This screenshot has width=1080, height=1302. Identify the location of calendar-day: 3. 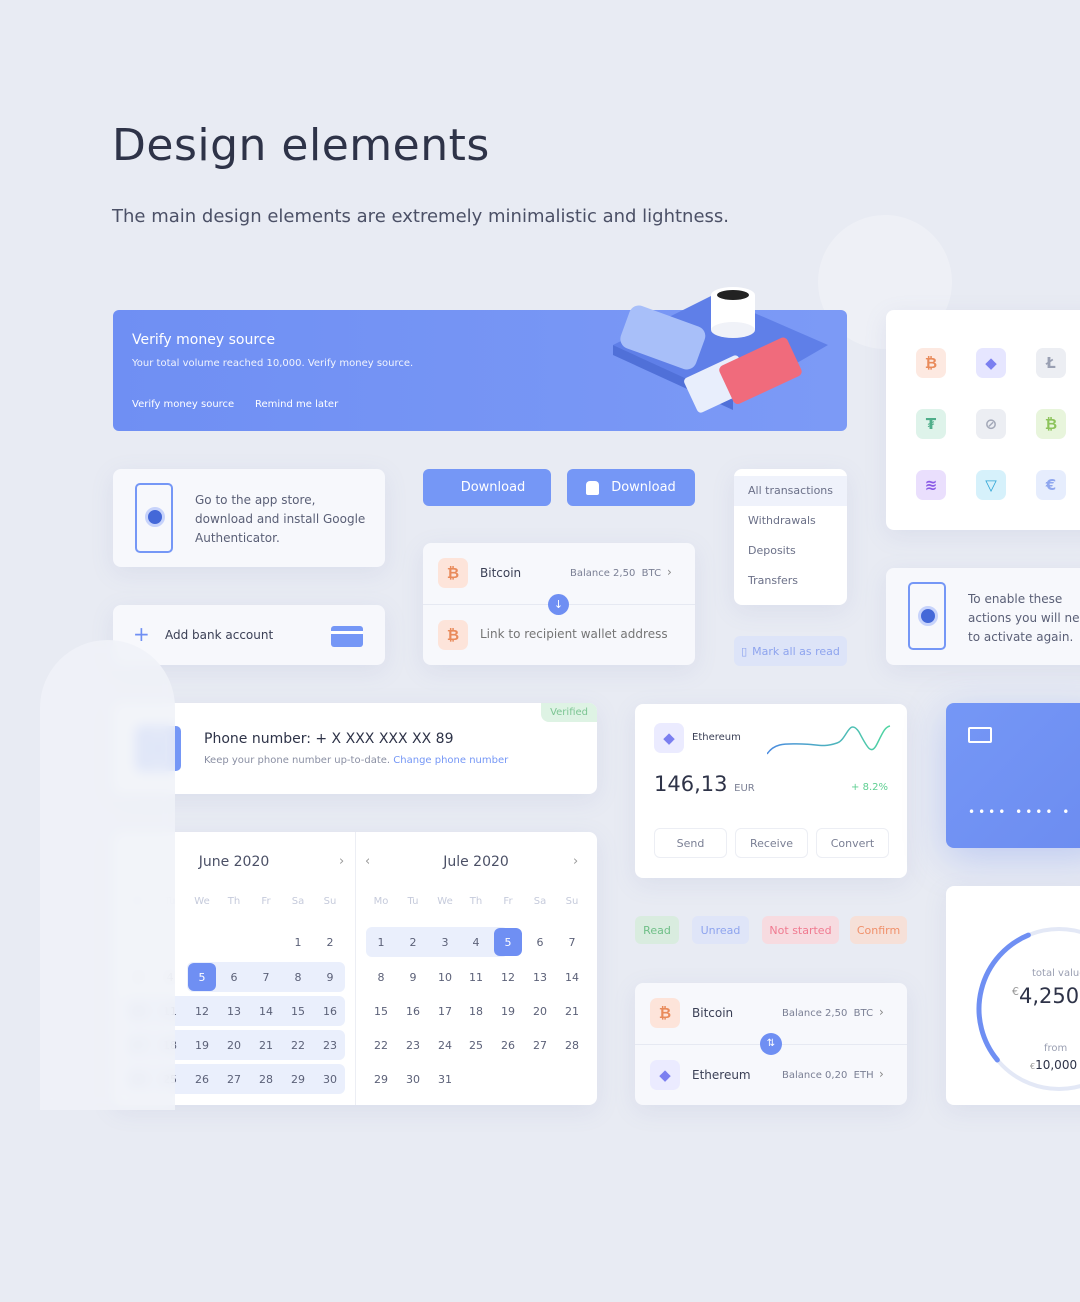
(445, 942).